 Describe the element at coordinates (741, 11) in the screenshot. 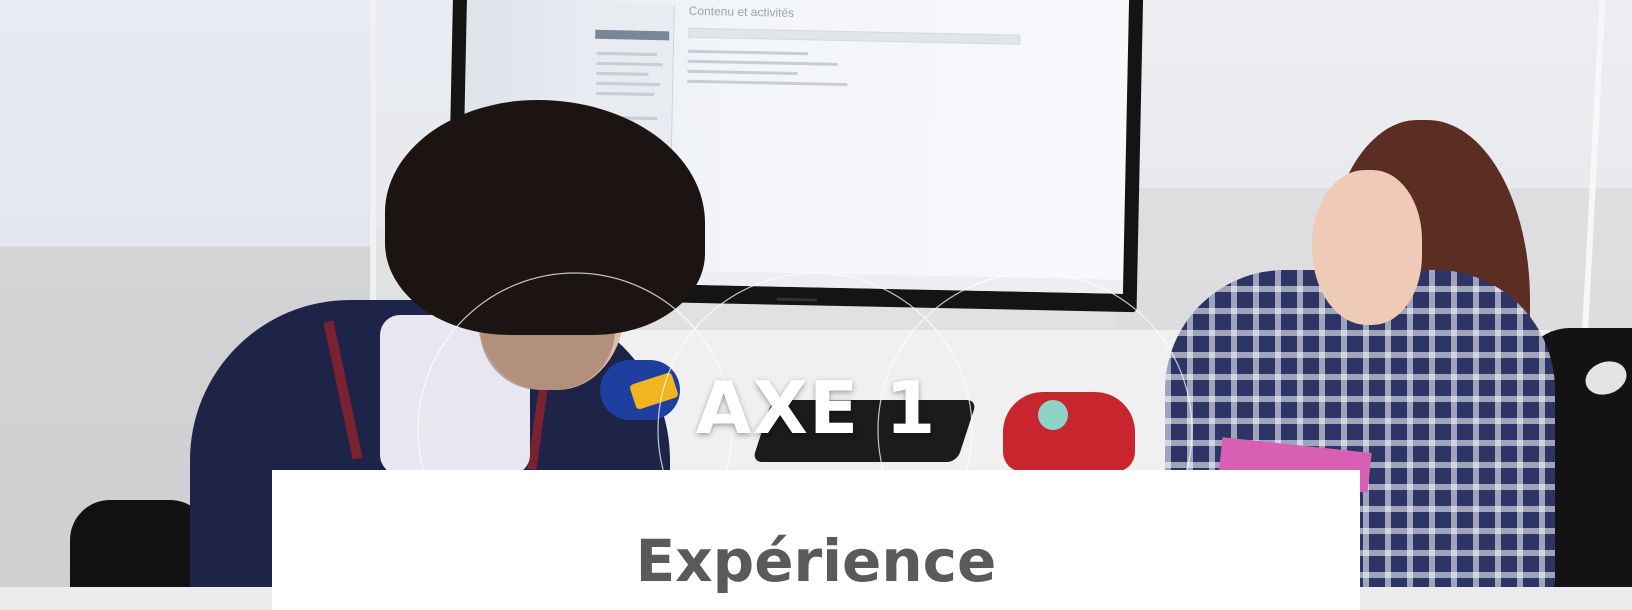

I see `screen-heading: Contenu et activités` at that location.